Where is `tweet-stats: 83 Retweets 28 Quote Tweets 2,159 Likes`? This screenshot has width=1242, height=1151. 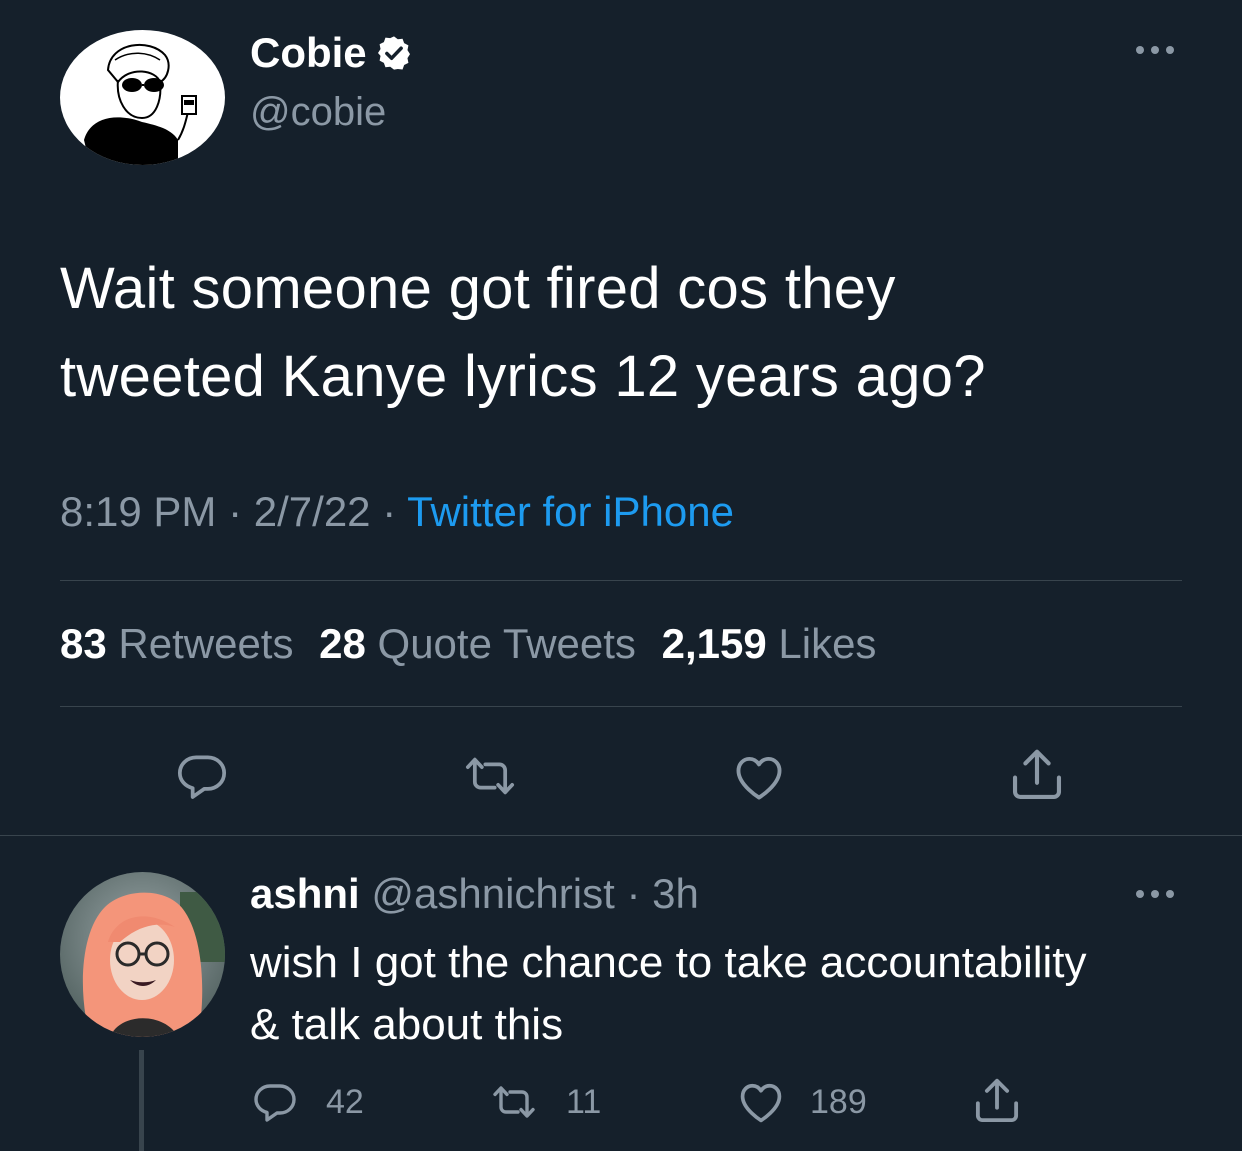 tweet-stats: 83 Retweets 28 Quote Tweets 2,159 Likes is located at coordinates (468, 644).